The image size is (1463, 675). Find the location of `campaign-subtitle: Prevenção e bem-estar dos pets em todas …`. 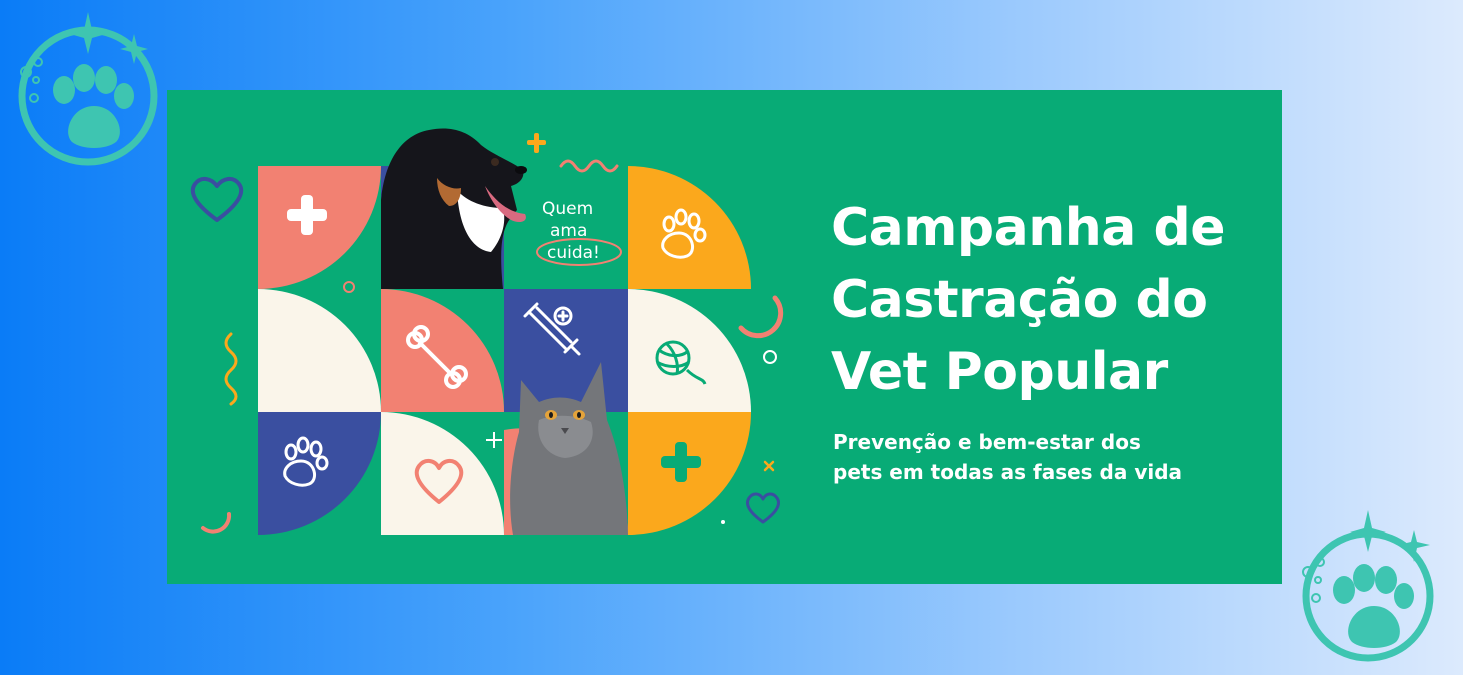

campaign-subtitle: Prevenção e bem-estar dos pets em todas … is located at coordinates (1043, 457).